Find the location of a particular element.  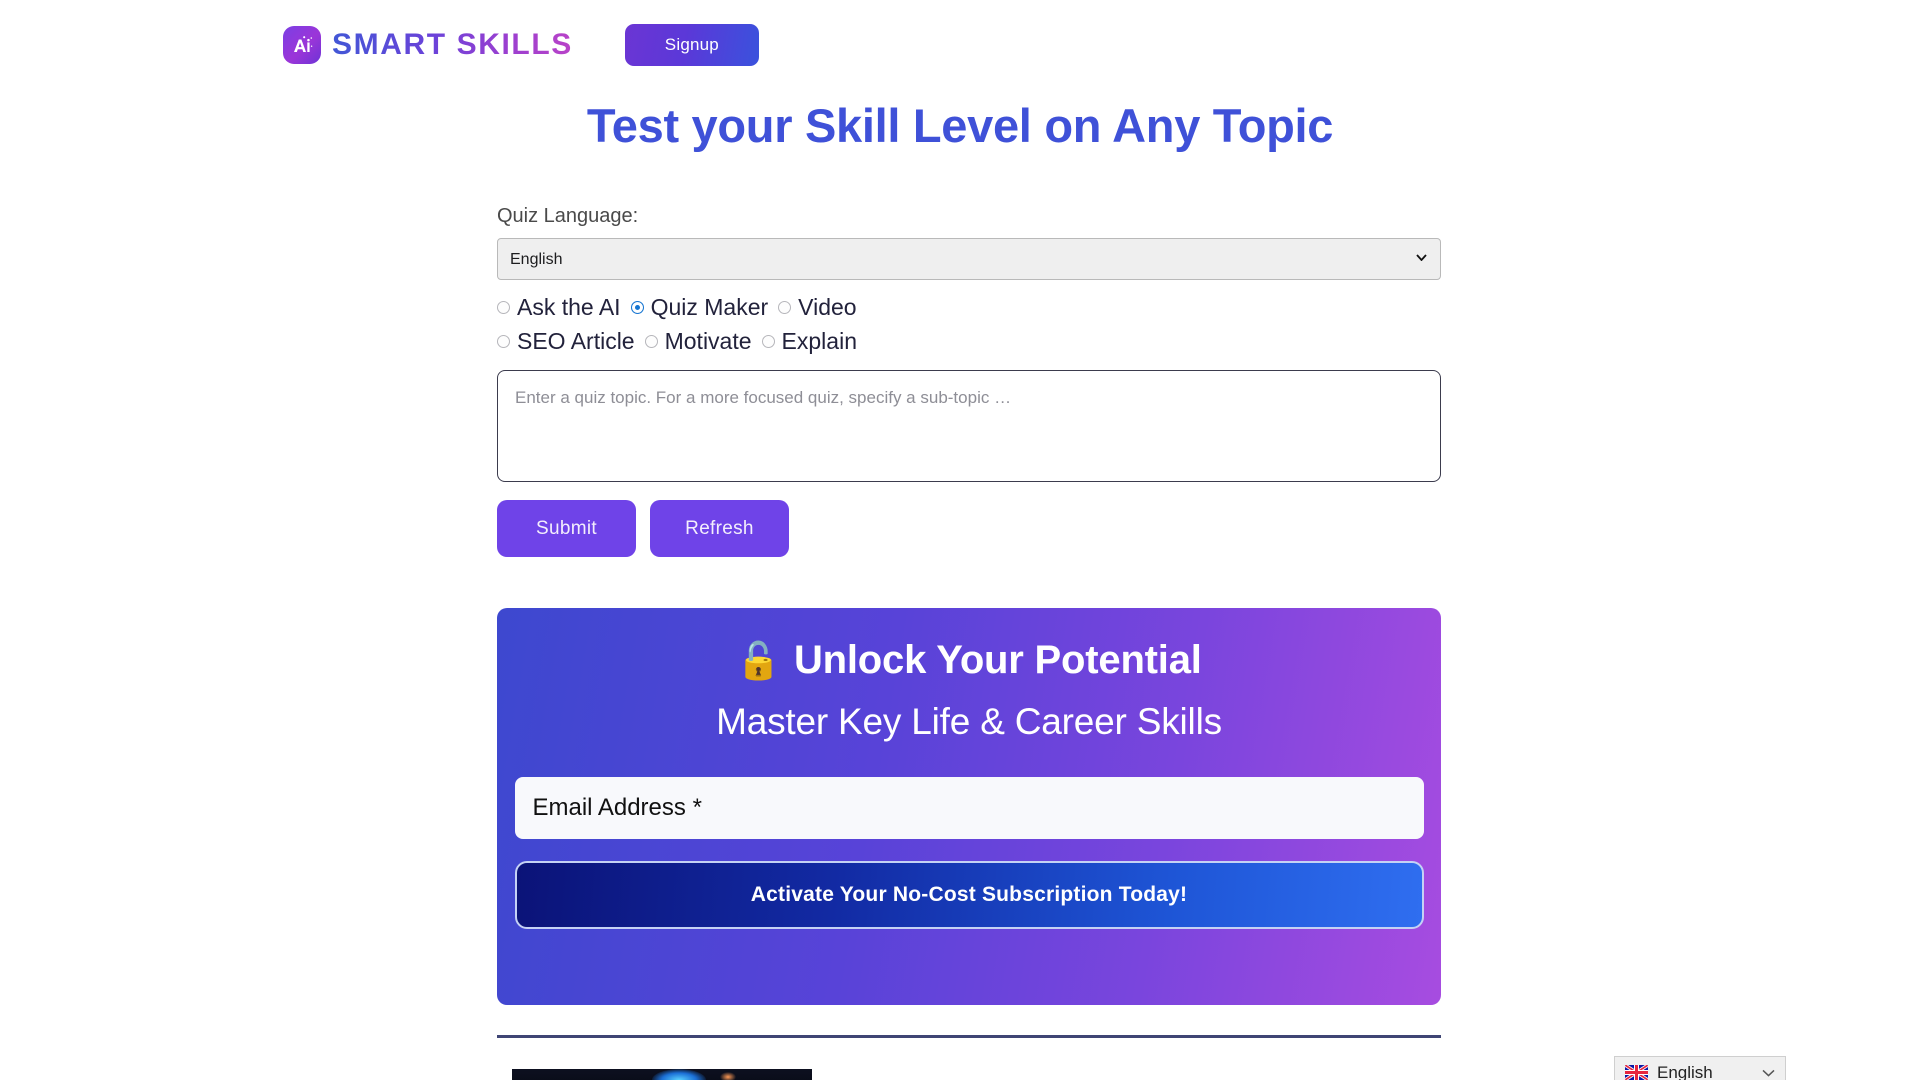

radio-label: SEO Article is located at coordinates (576, 341).